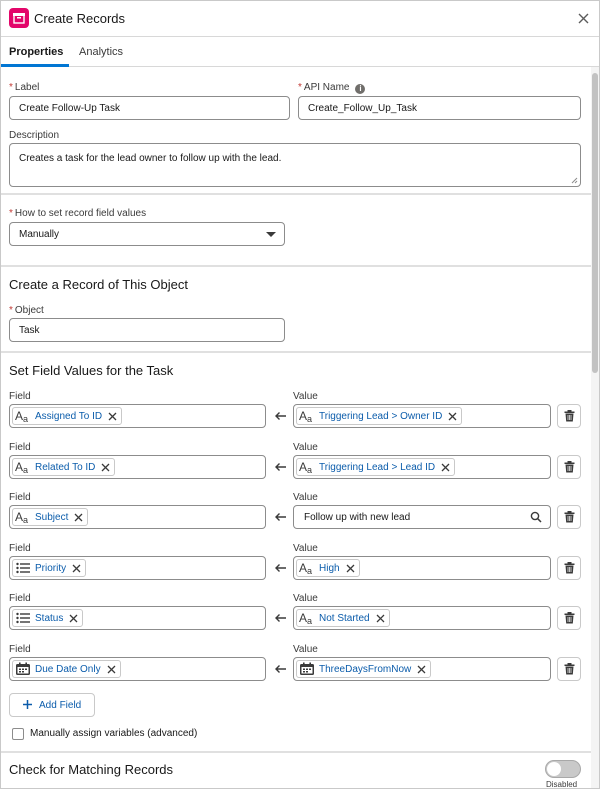 The height and width of the screenshot is (789, 600). I want to click on value-pill: Aa Not Started, so click(343, 618).